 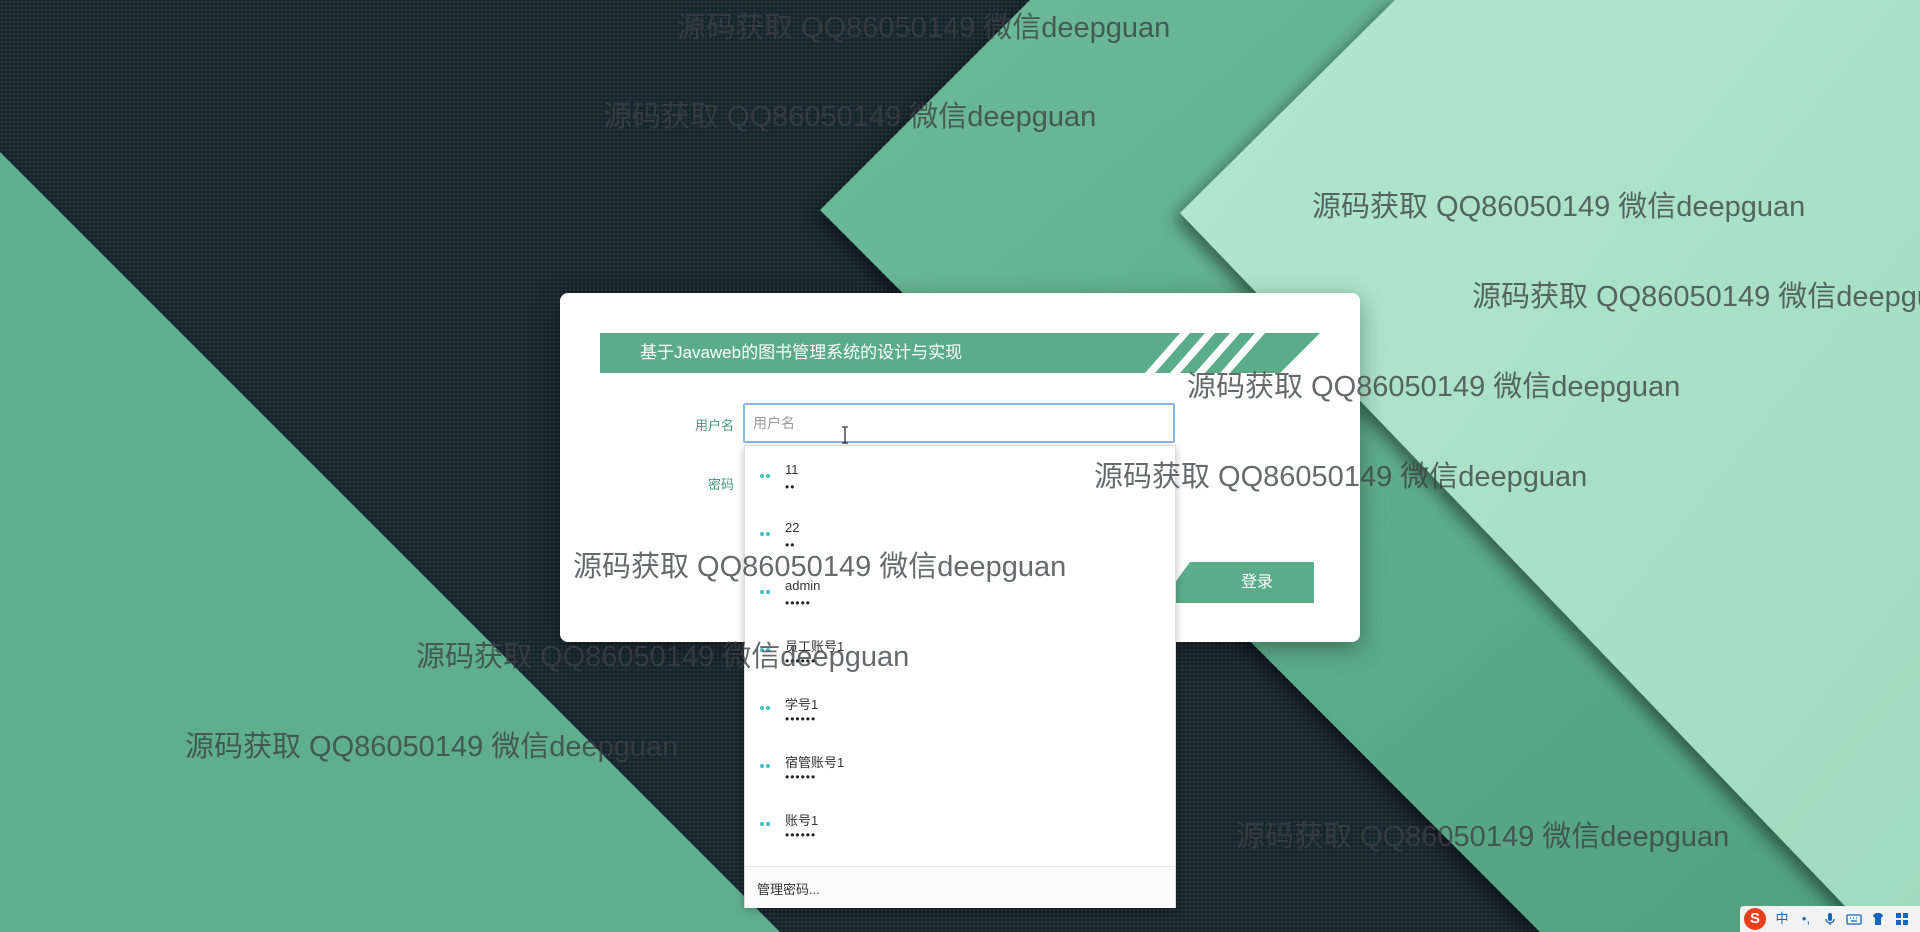 What do you see at coordinates (1256, 582) in the screenshot?
I see `login-button-label: 登录` at bounding box center [1256, 582].